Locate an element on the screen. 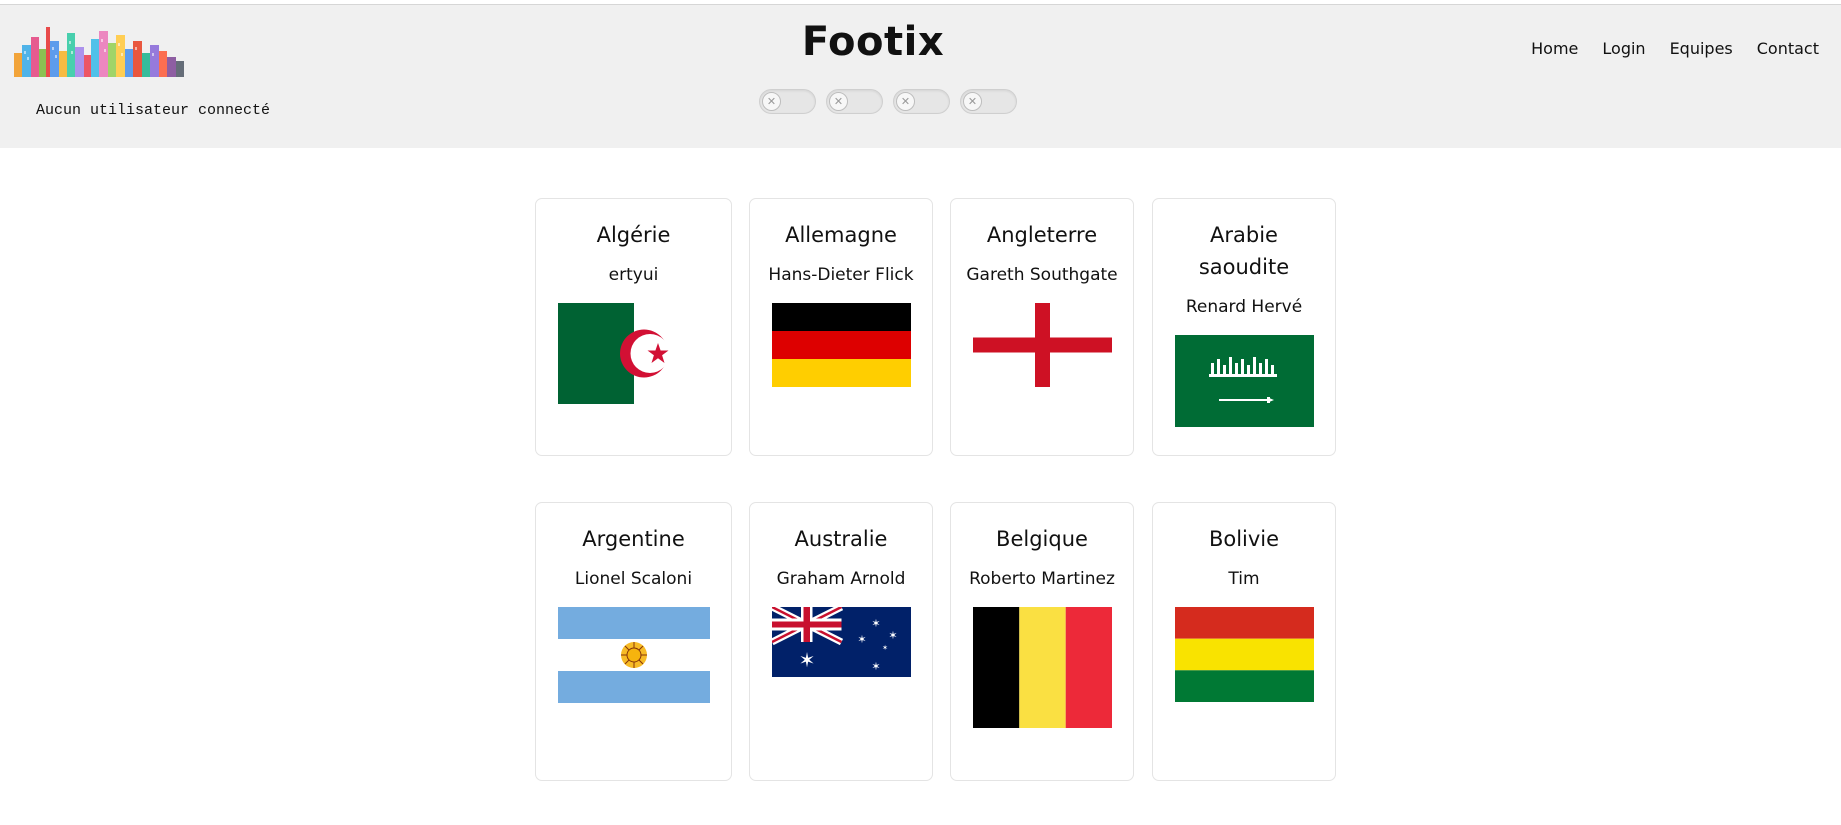 Image resolution: width=1841 pixels, height=825 pixels. user-status-text: Aucun utilisateur connecté is located at coordinates (153, 110).